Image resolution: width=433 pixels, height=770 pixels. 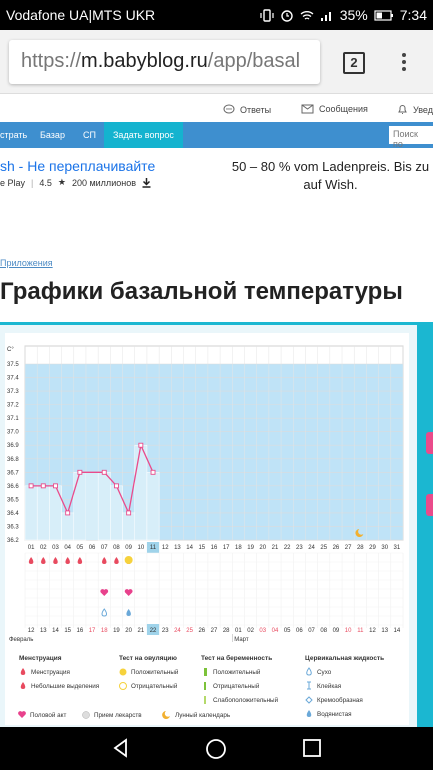 What do you see at coordinates (360, 631) in the screenshot?
I see `date-label: 11` at bounding box center [360, 631].